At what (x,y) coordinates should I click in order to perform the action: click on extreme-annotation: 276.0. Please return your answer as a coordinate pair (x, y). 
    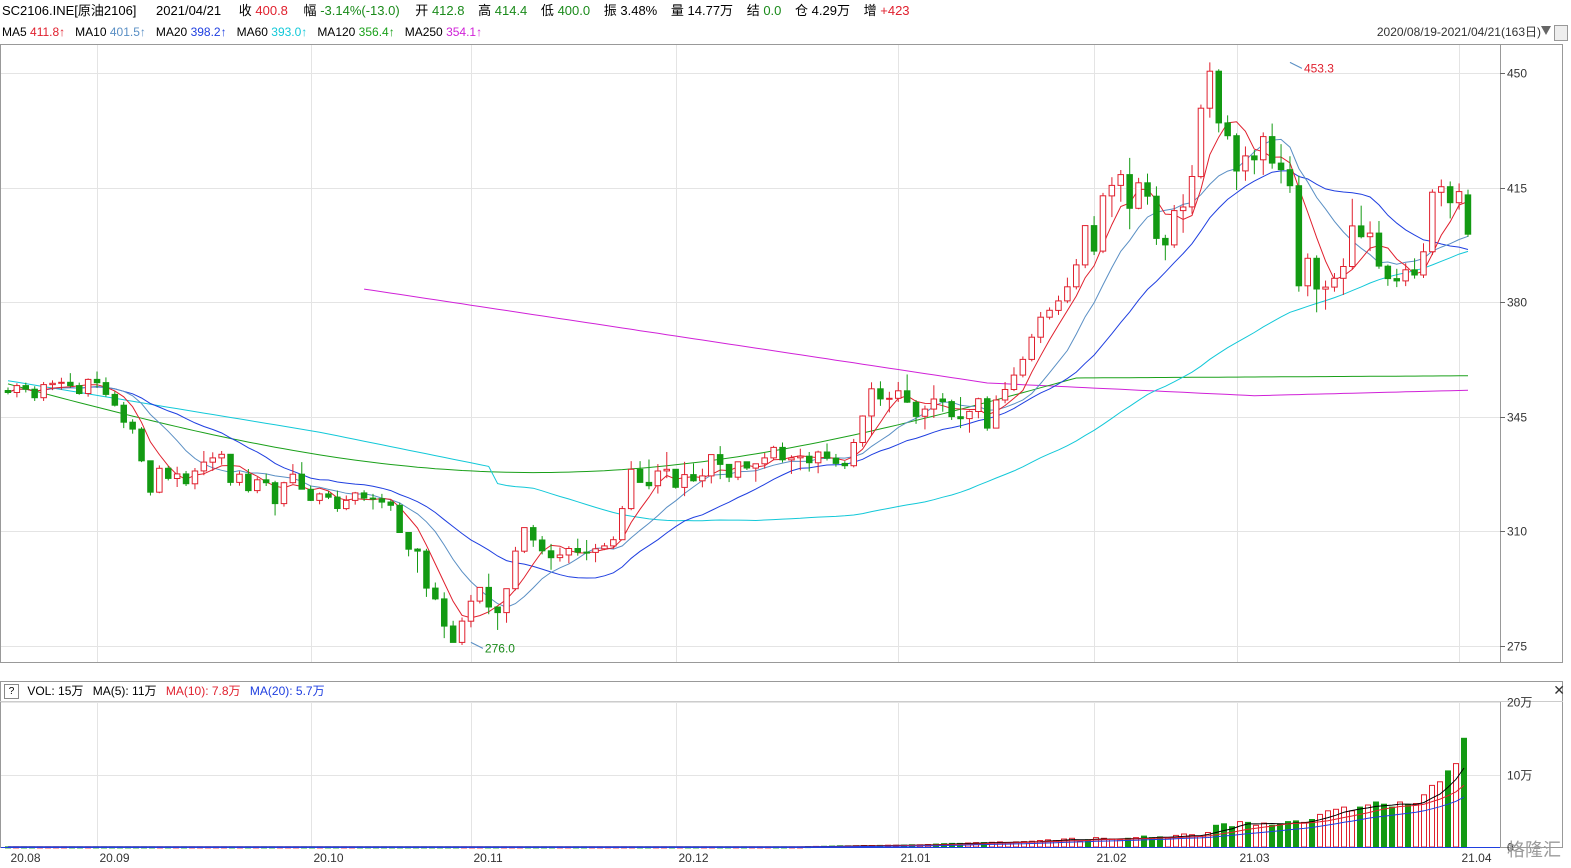
    Looking at the image, I should click on (500, 648).